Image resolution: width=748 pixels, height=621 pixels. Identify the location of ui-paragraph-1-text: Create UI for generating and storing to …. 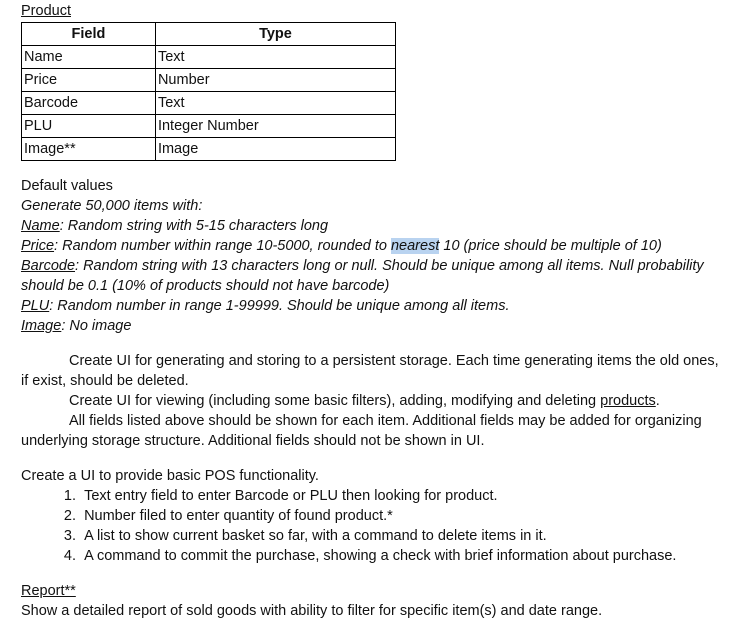
(394, 361).